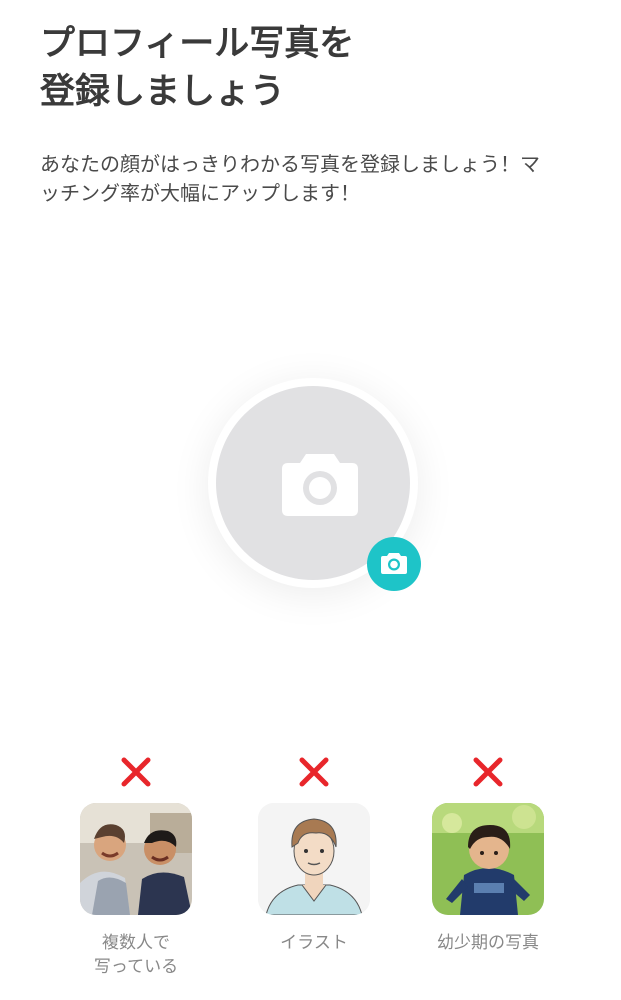  I want to click on page-description-line2: ッチング率が大幅にアップします！, so click(200, 193).